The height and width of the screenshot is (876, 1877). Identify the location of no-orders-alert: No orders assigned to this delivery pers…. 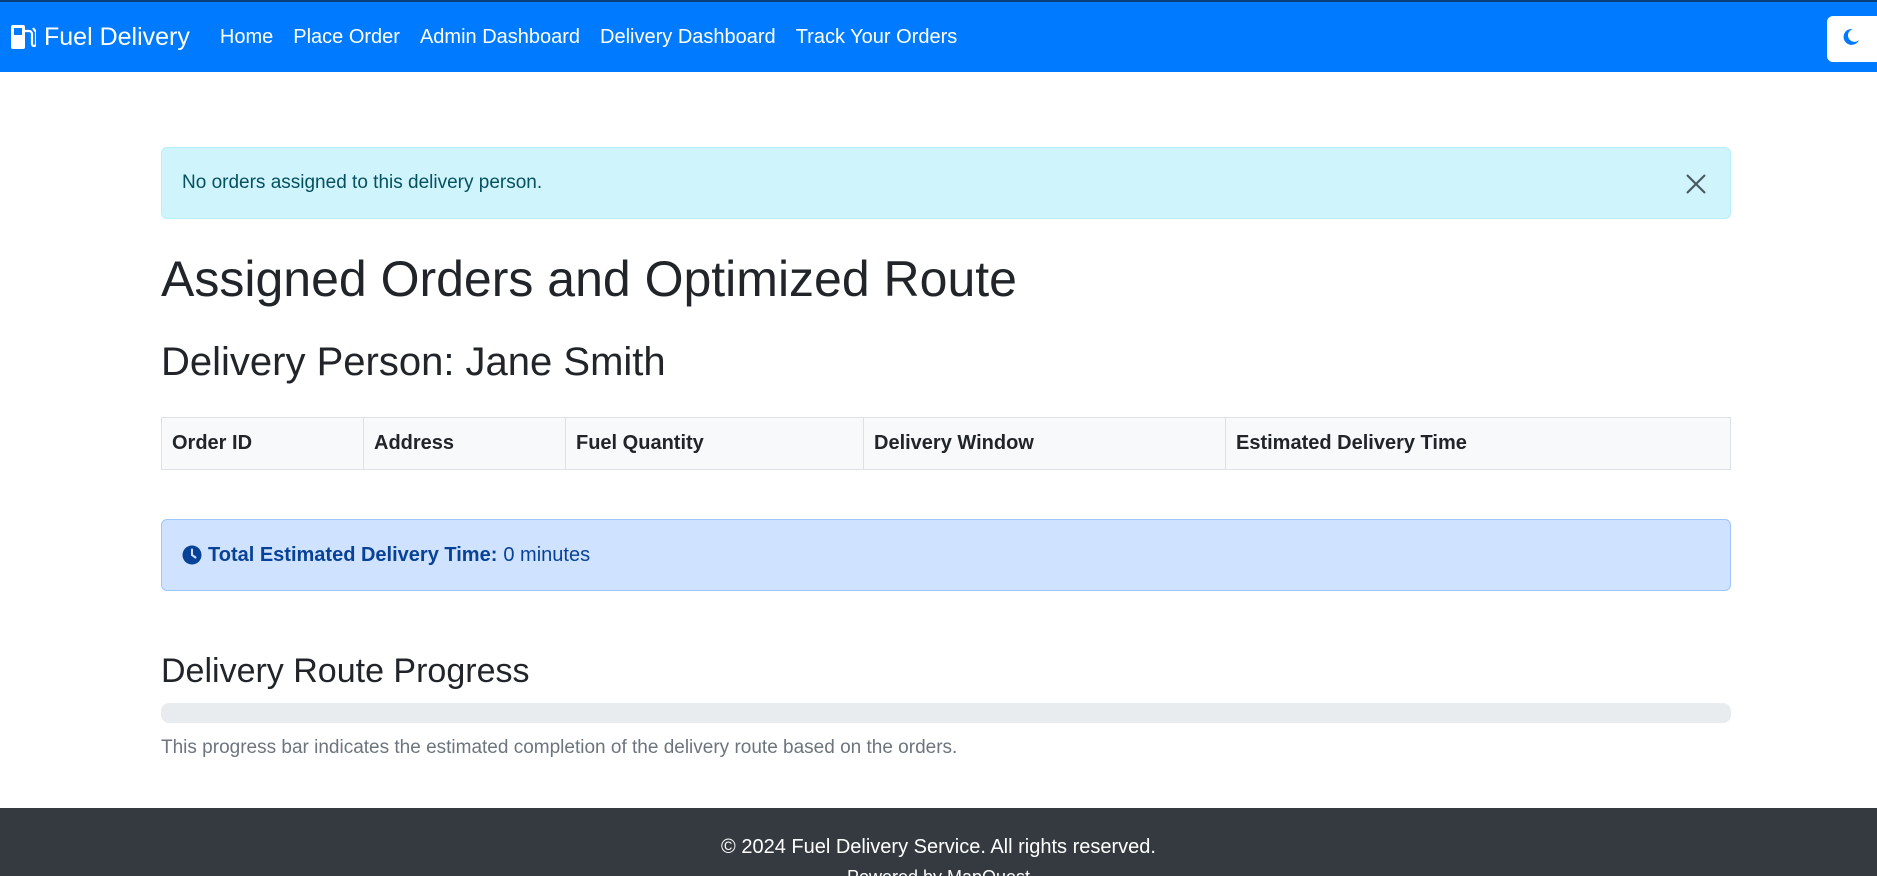
(946, 183).